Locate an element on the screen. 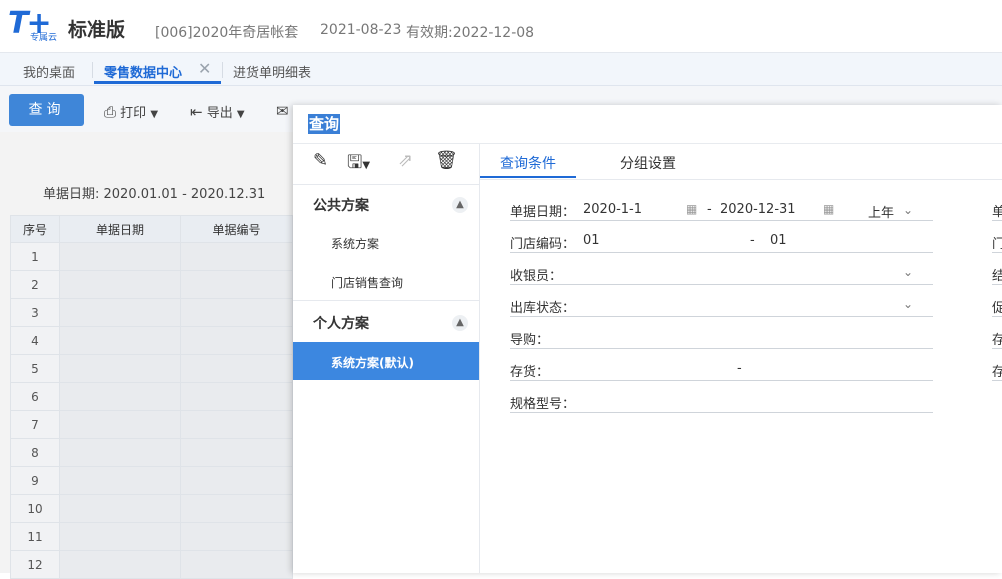 Image resolution: width=1002 pixels, height=579 pixels. stock-label: 存货： is located at coordinates (530, 372).